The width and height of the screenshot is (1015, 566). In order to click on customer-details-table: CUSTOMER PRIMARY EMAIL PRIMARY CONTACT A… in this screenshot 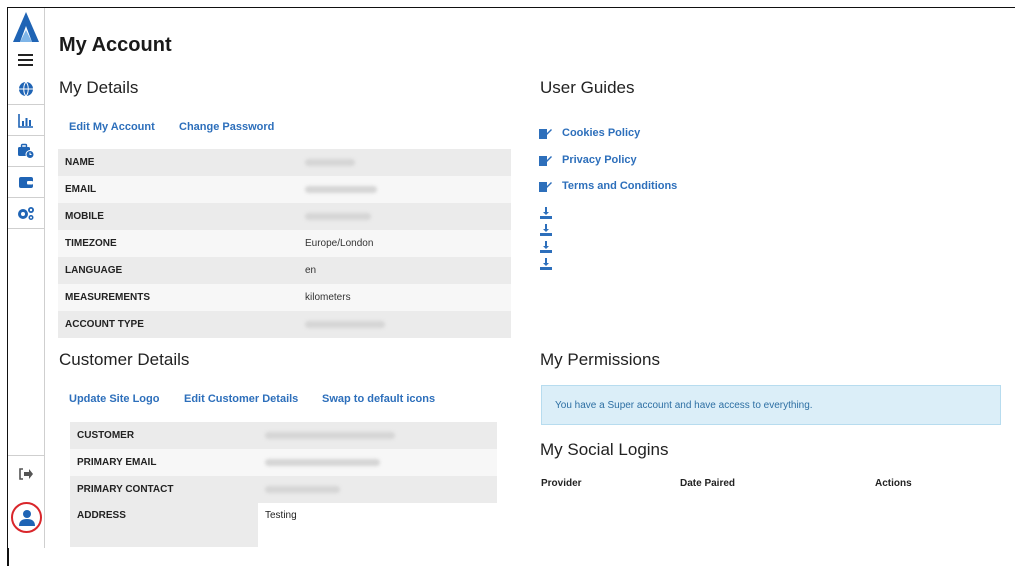, I will do `click(283, 484)`.